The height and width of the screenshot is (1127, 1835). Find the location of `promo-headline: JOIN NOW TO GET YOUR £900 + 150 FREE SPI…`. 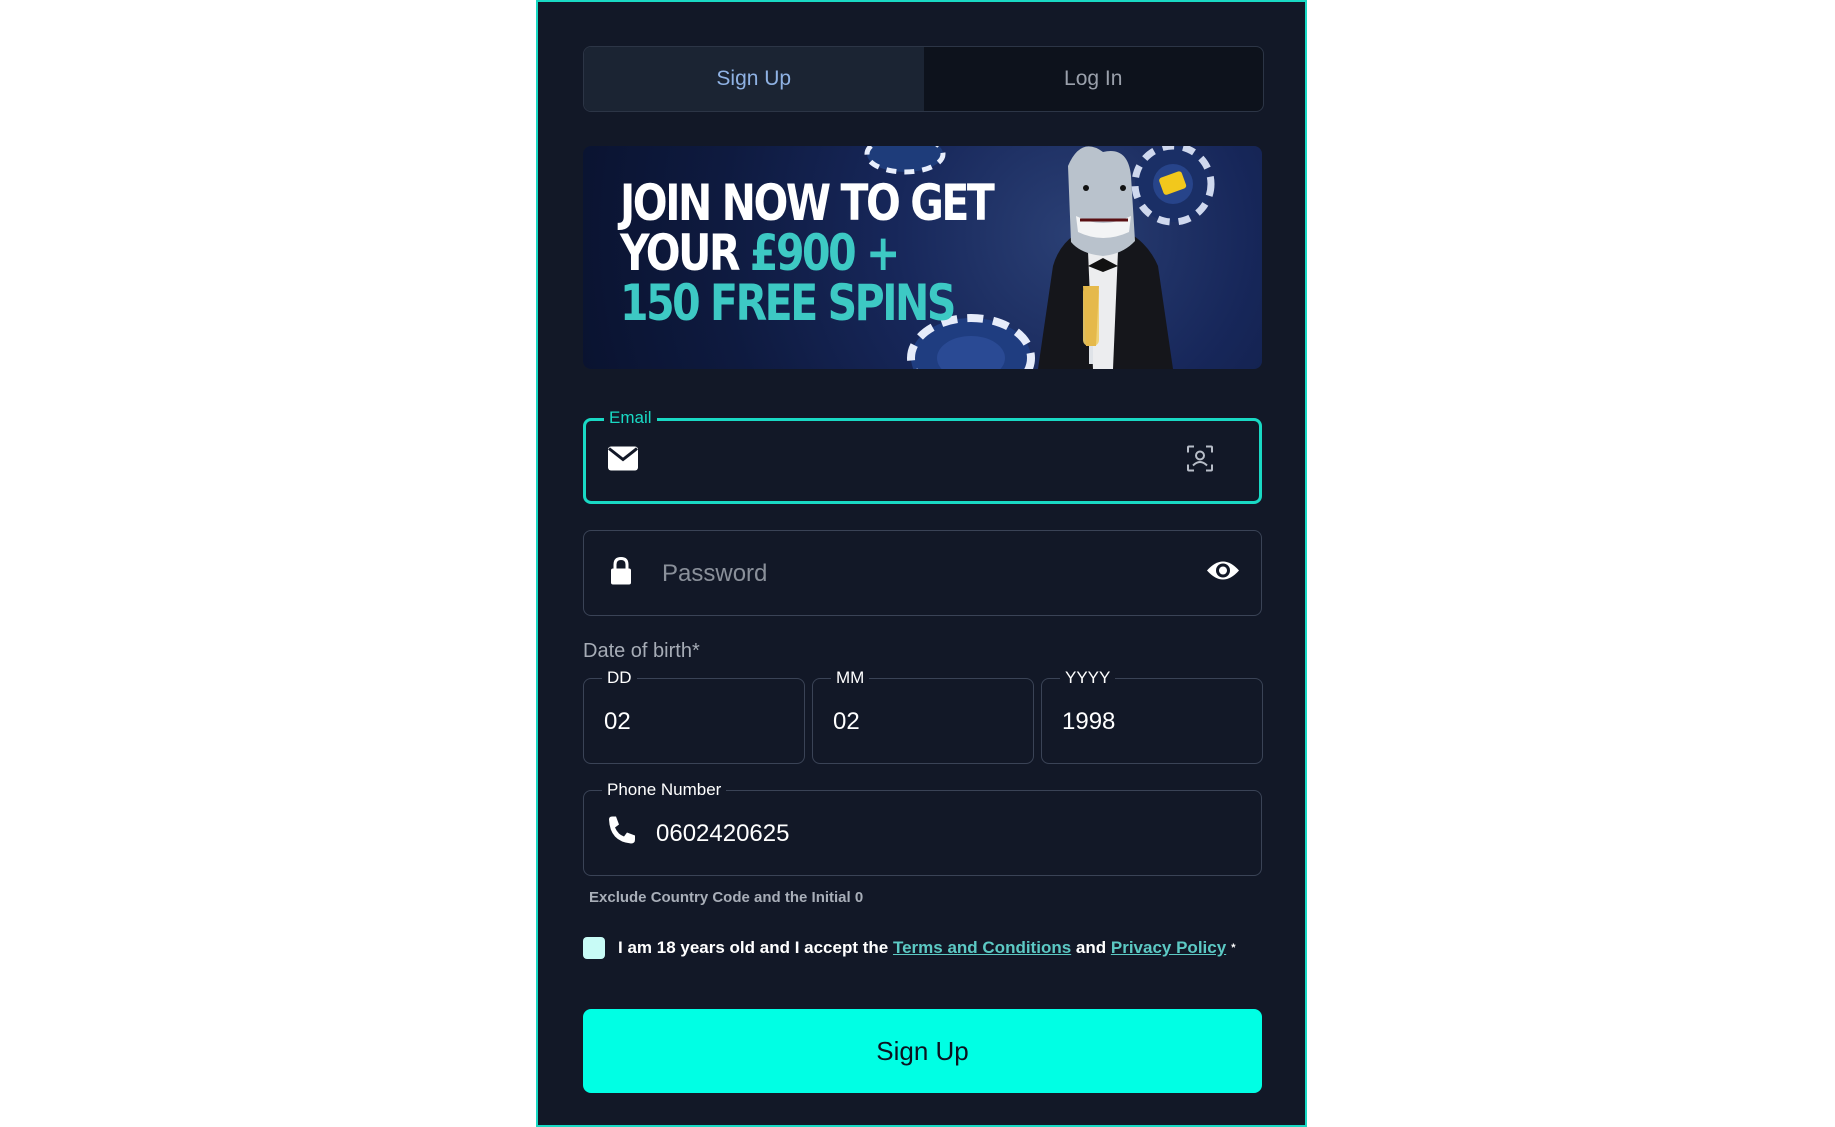

promo-headline: JOIN NOW TO GET YOUR £900 + 150 FREE SPI… is located at coordinates (807, 253).